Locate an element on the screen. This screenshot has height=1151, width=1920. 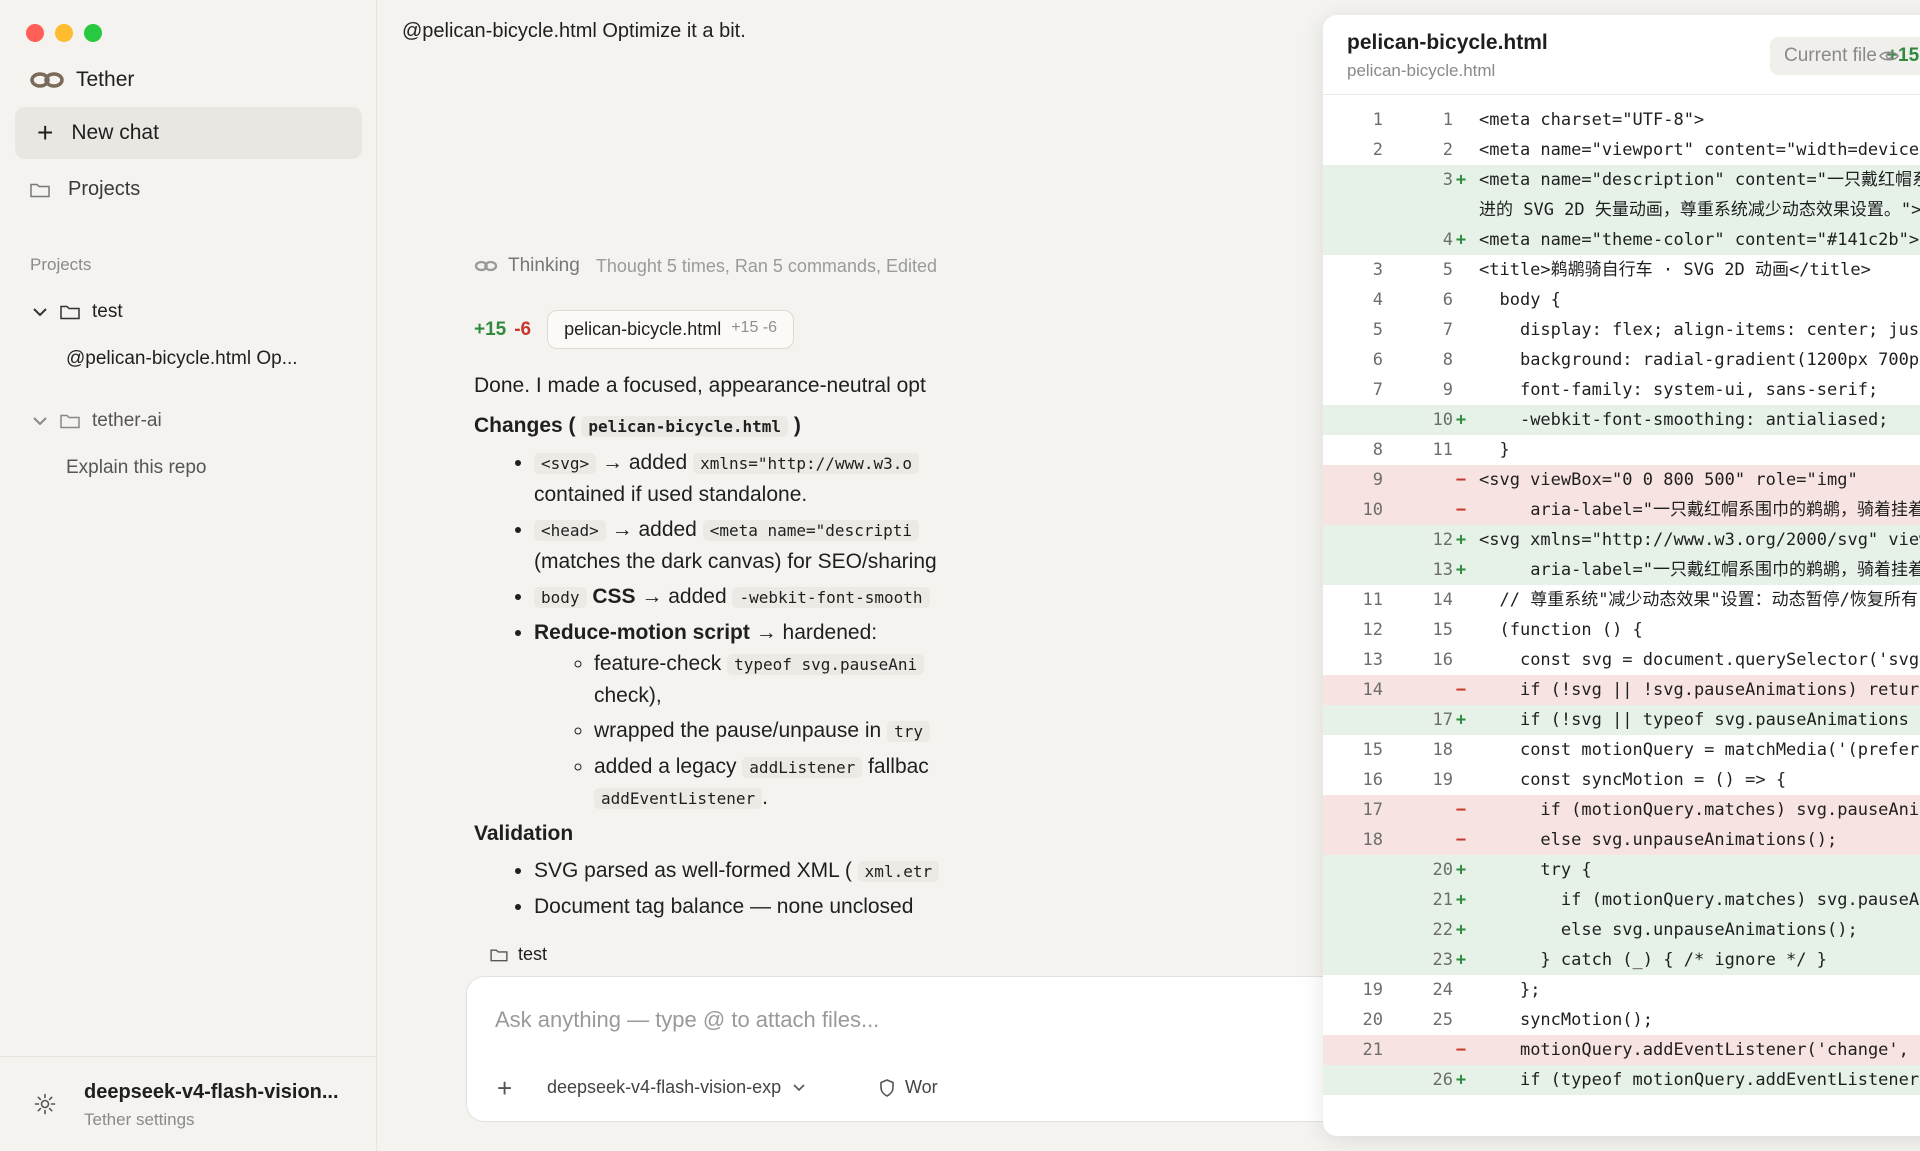
diff-line: 9 − <svg viewBox="0 0 800 500" role="img" is located at coordinates (1621, 480).